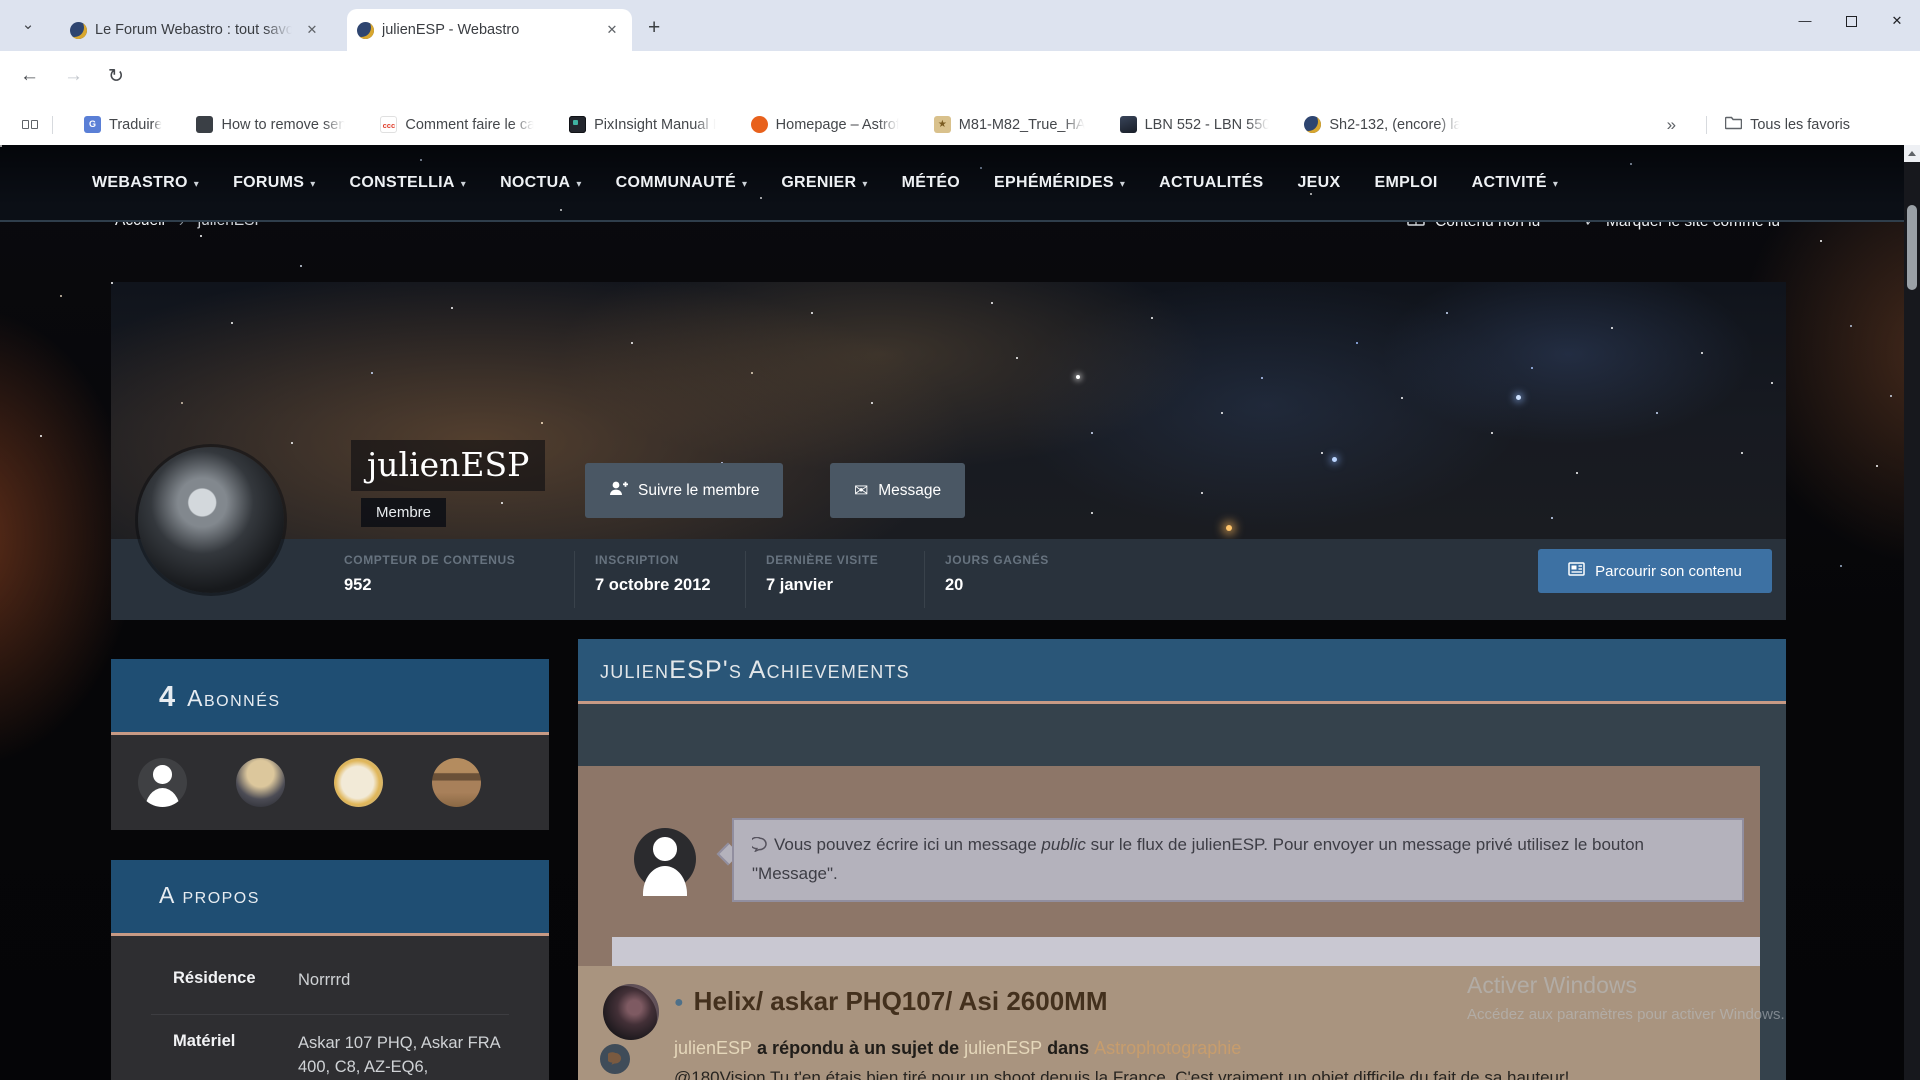 The width and height of the screenshot is (1920, 1080). I want to click on message-button: ✉ Message, so click(898, 490).